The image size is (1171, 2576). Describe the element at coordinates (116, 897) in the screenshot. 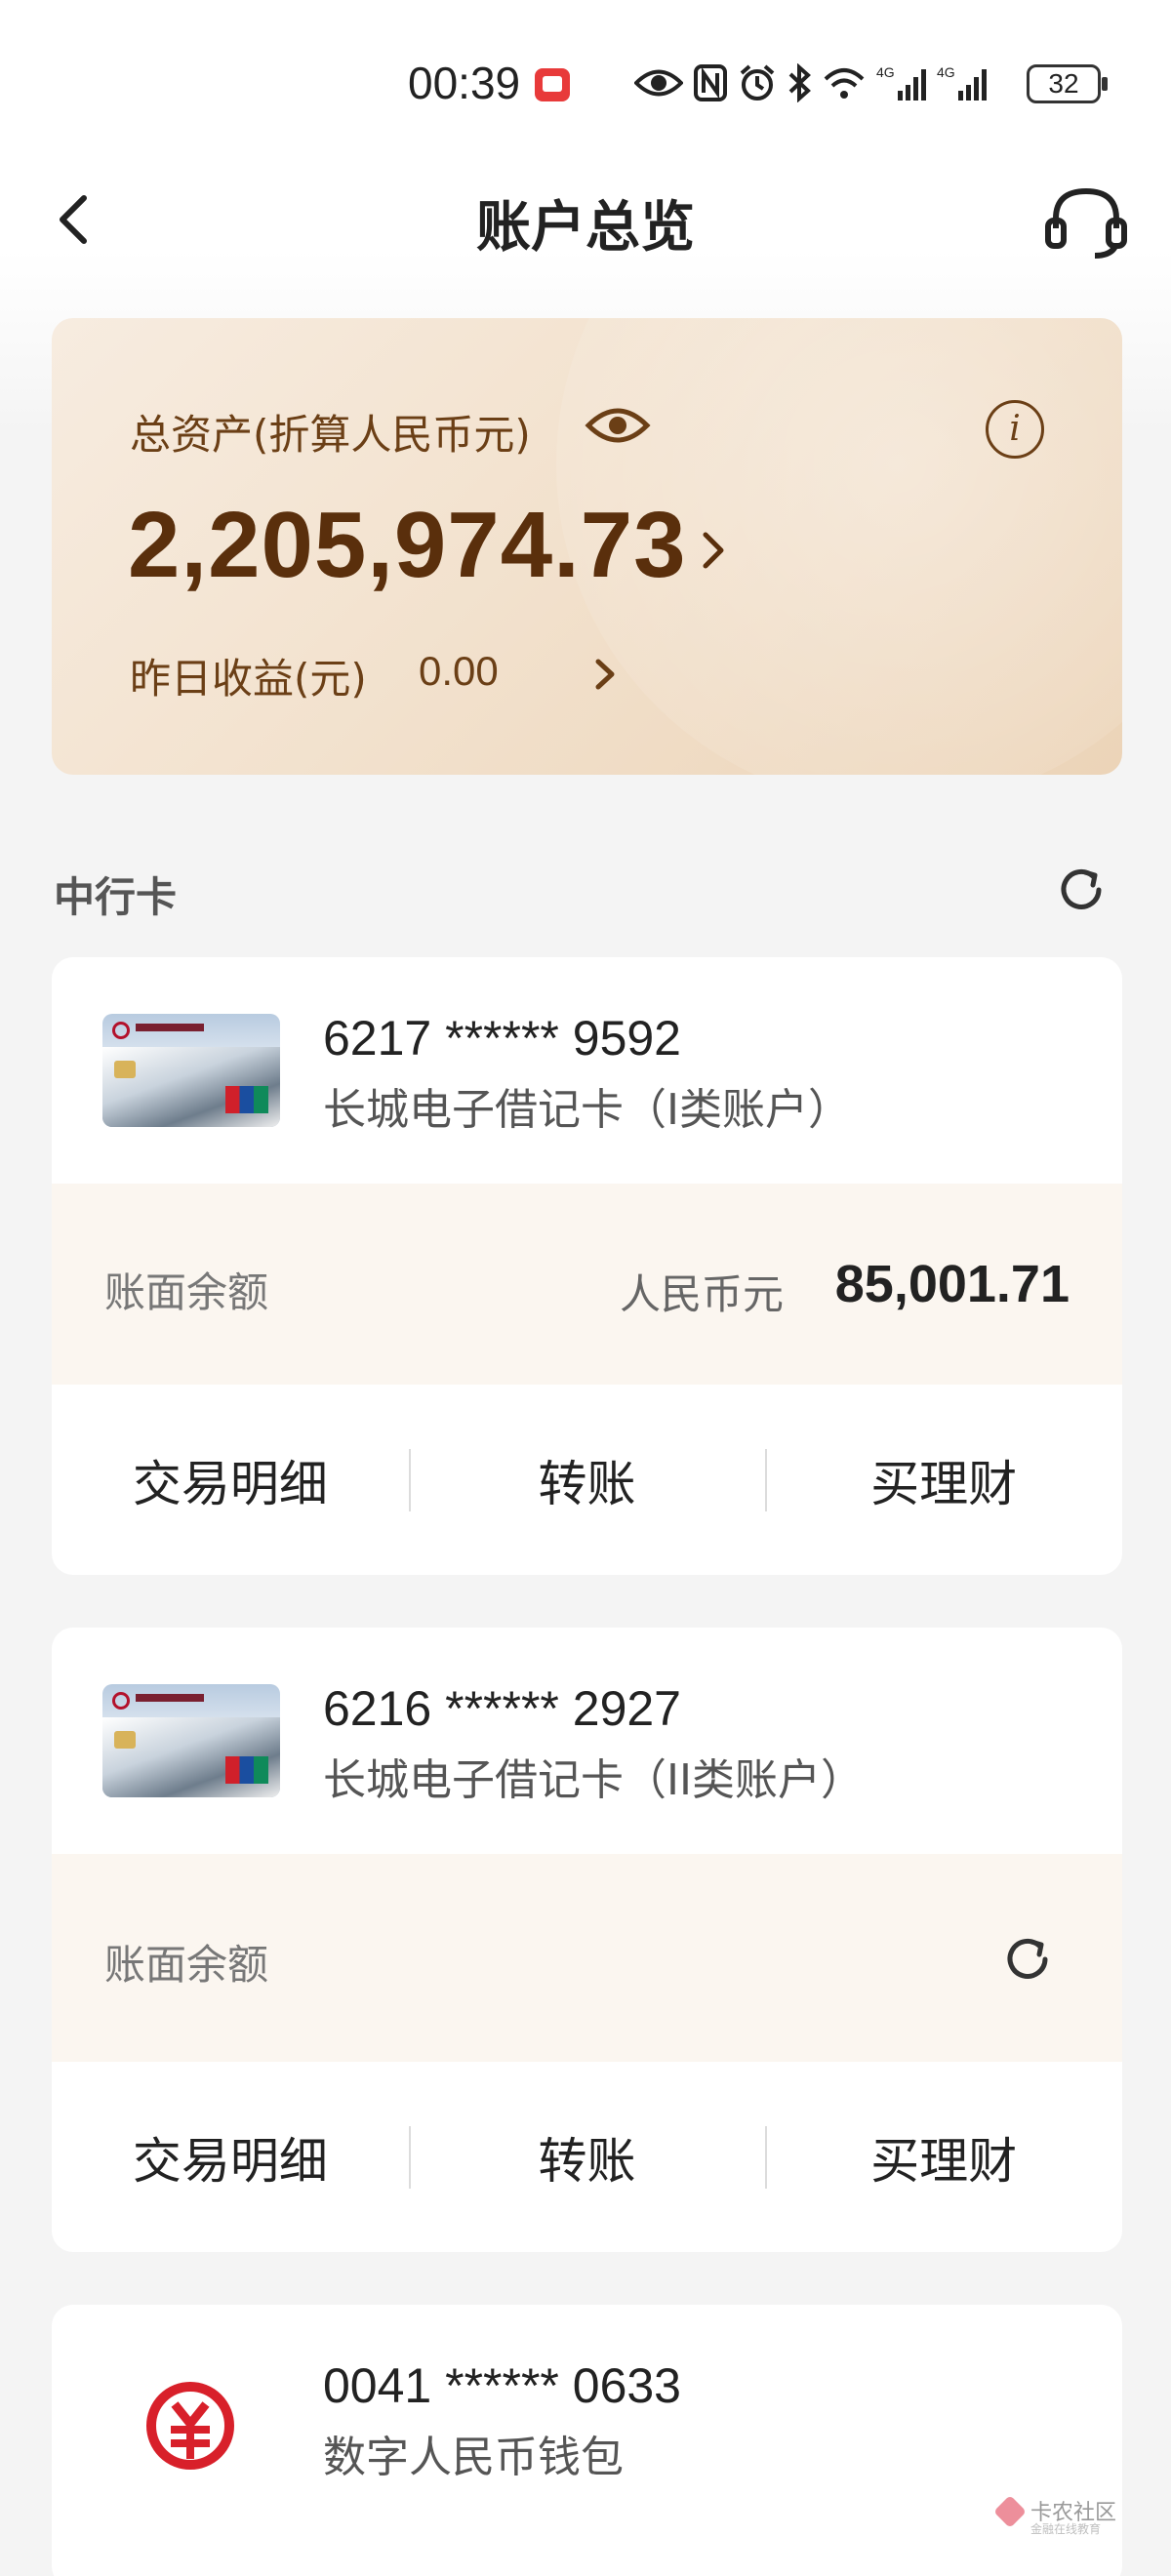

I see `section-title: 中行卡` at that location.